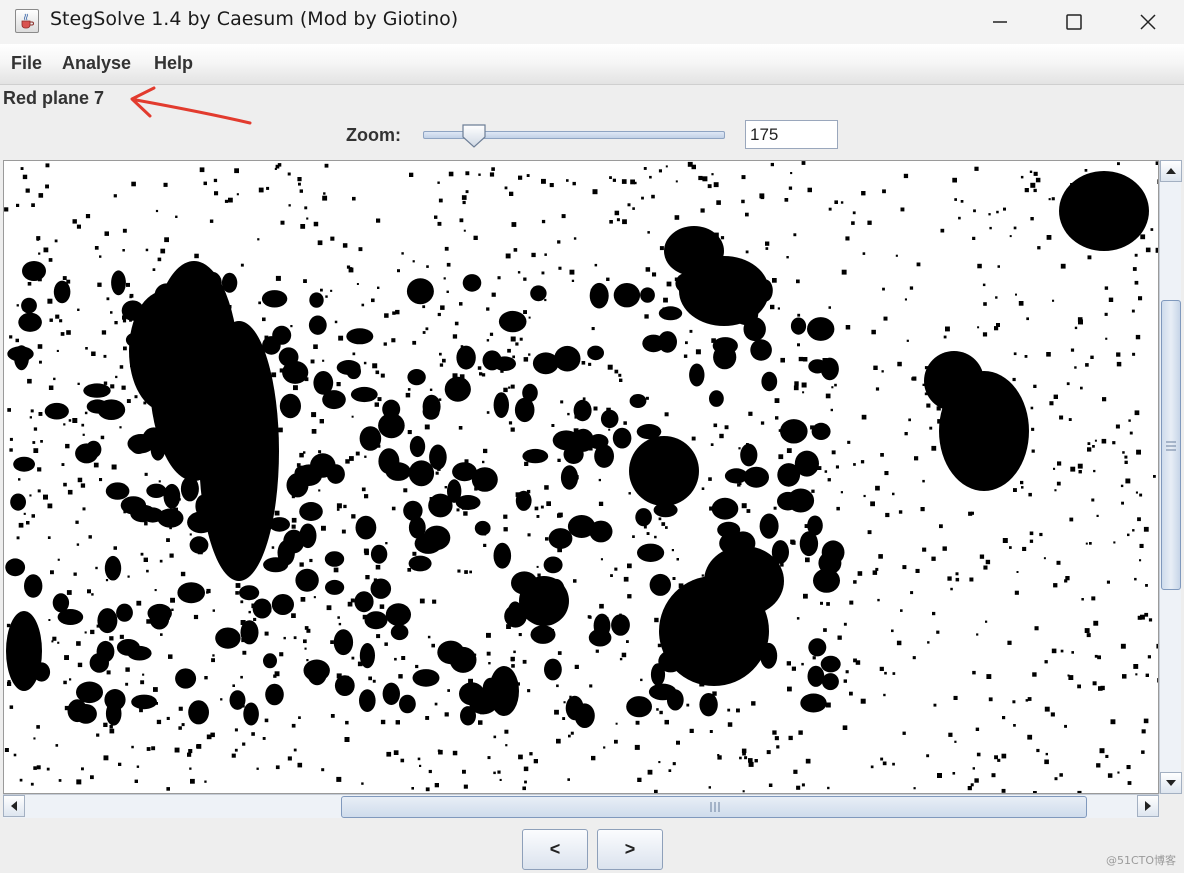 This screenshot has height=873, width=1184. Describe the element at coordinates (173, 63) in the screenshot. I see `menu-help: Help` at that location.